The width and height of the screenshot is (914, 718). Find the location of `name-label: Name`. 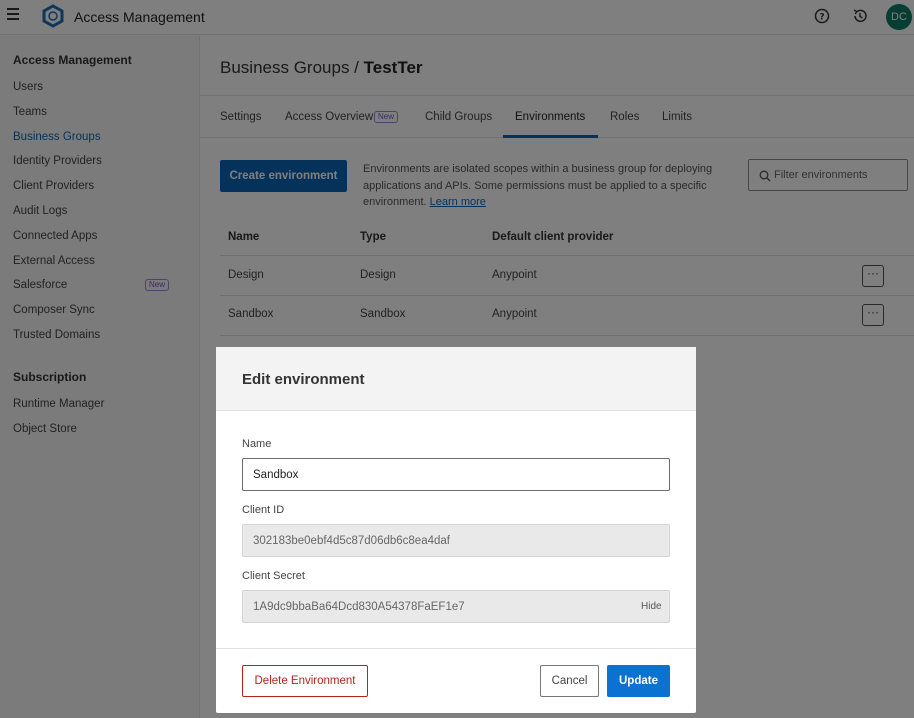

name-label: Name is located at coordinates (257, 444).